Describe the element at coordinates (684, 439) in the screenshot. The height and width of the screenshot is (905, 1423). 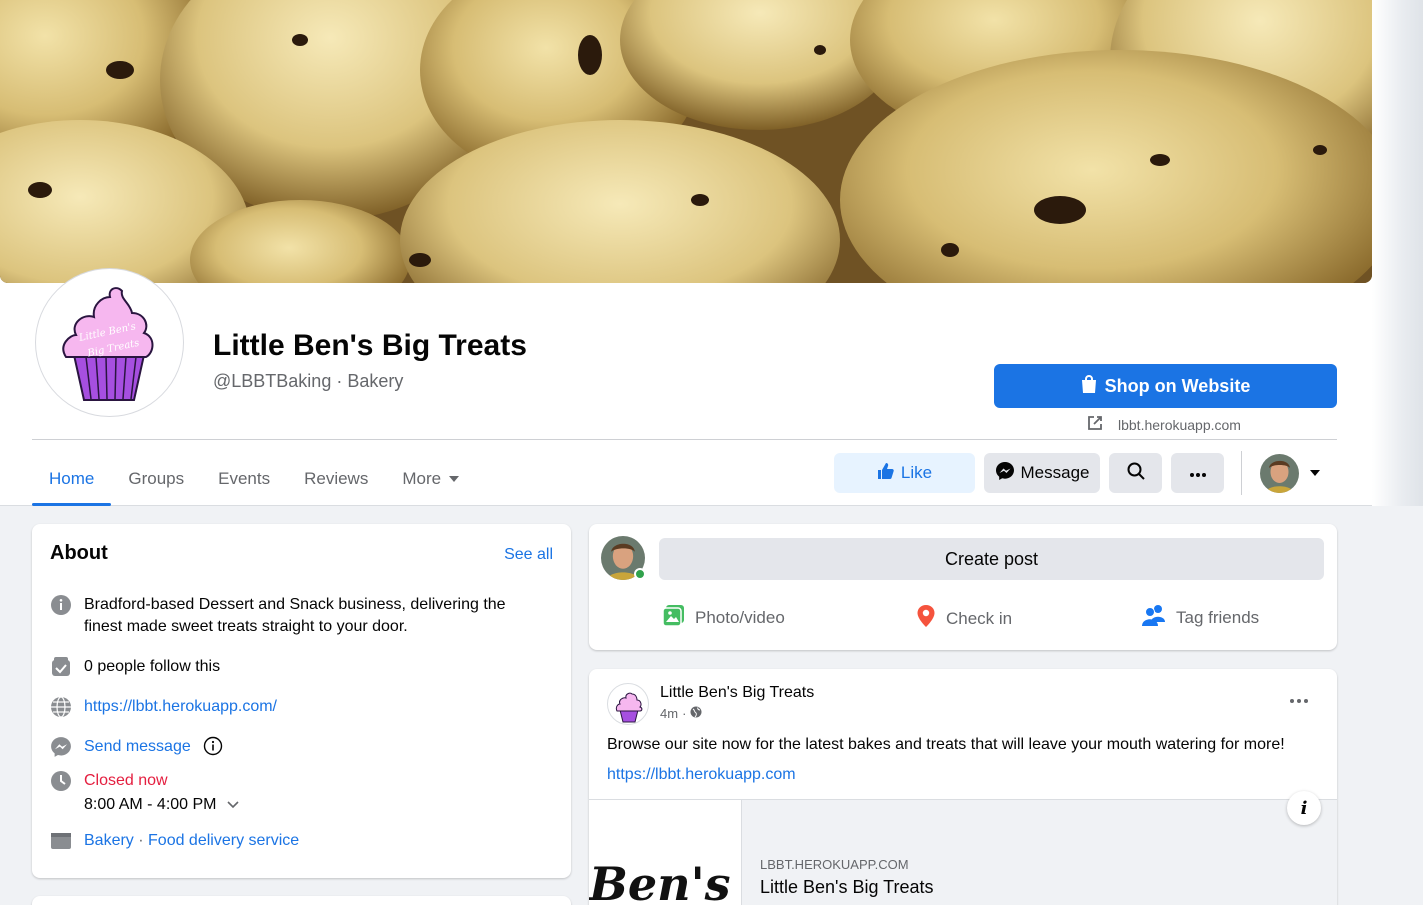
I see `header-divider` at that location.